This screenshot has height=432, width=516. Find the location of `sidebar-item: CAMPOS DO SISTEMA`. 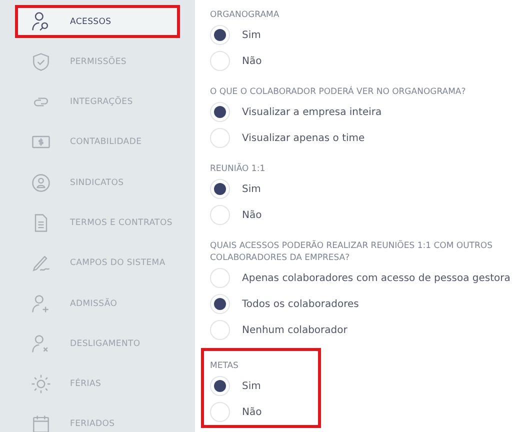

sidebar-item: CAMPOS DO SISTEMA is located at coordinates (97, 263).